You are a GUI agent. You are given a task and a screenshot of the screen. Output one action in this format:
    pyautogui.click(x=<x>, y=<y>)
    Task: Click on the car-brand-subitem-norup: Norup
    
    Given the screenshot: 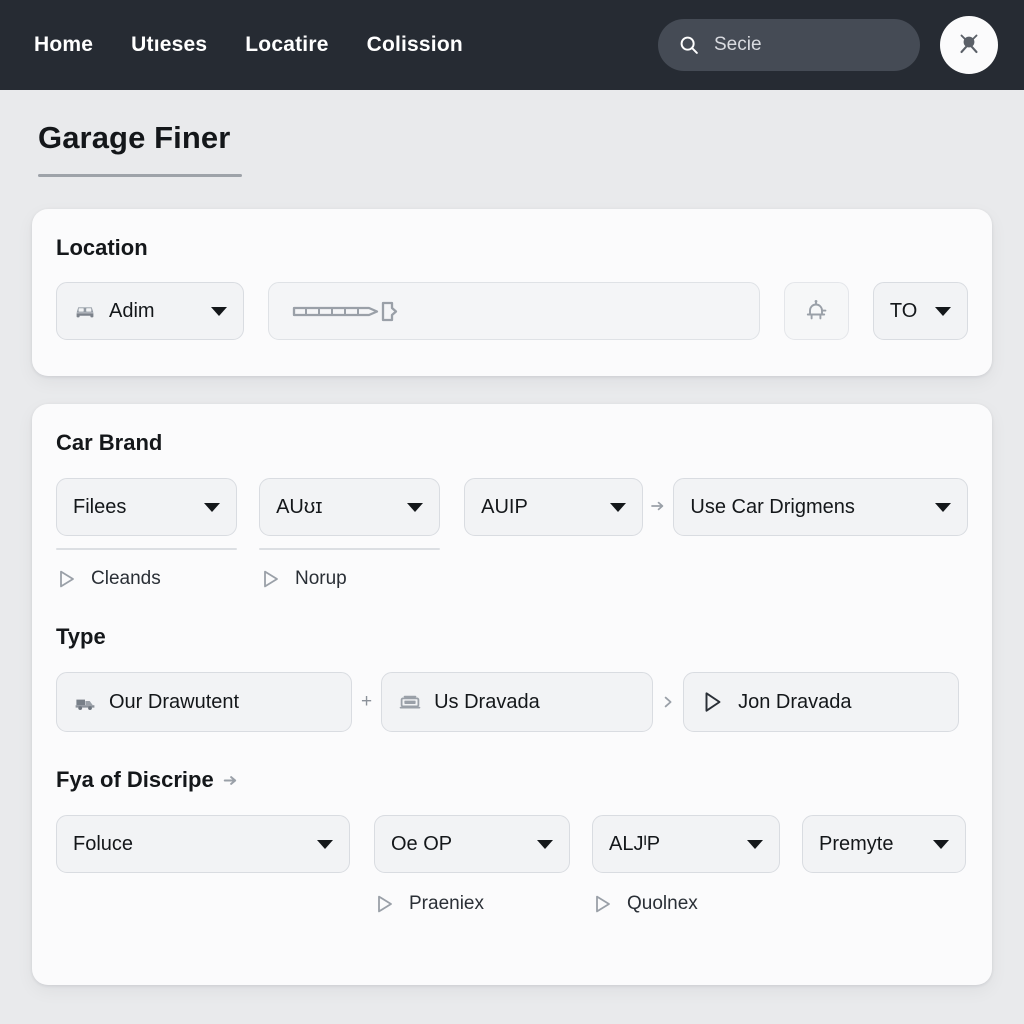 What is the action you would take?
    pyautogui.click(x=303, y=579)
    